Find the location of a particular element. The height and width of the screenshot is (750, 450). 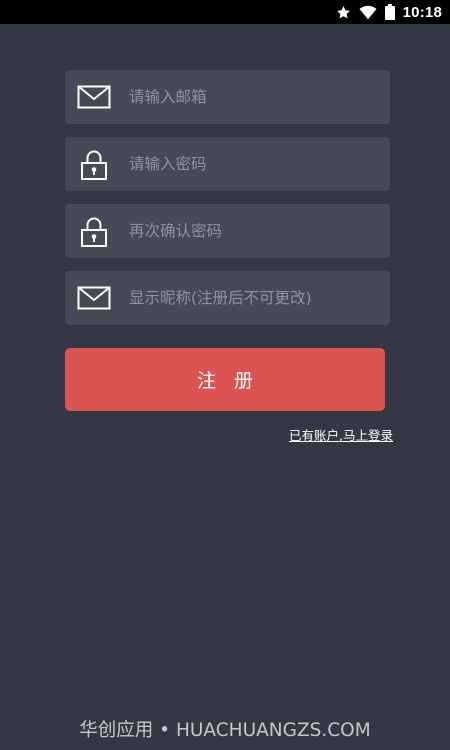

battery-icon is located at coordinates (389, 12).